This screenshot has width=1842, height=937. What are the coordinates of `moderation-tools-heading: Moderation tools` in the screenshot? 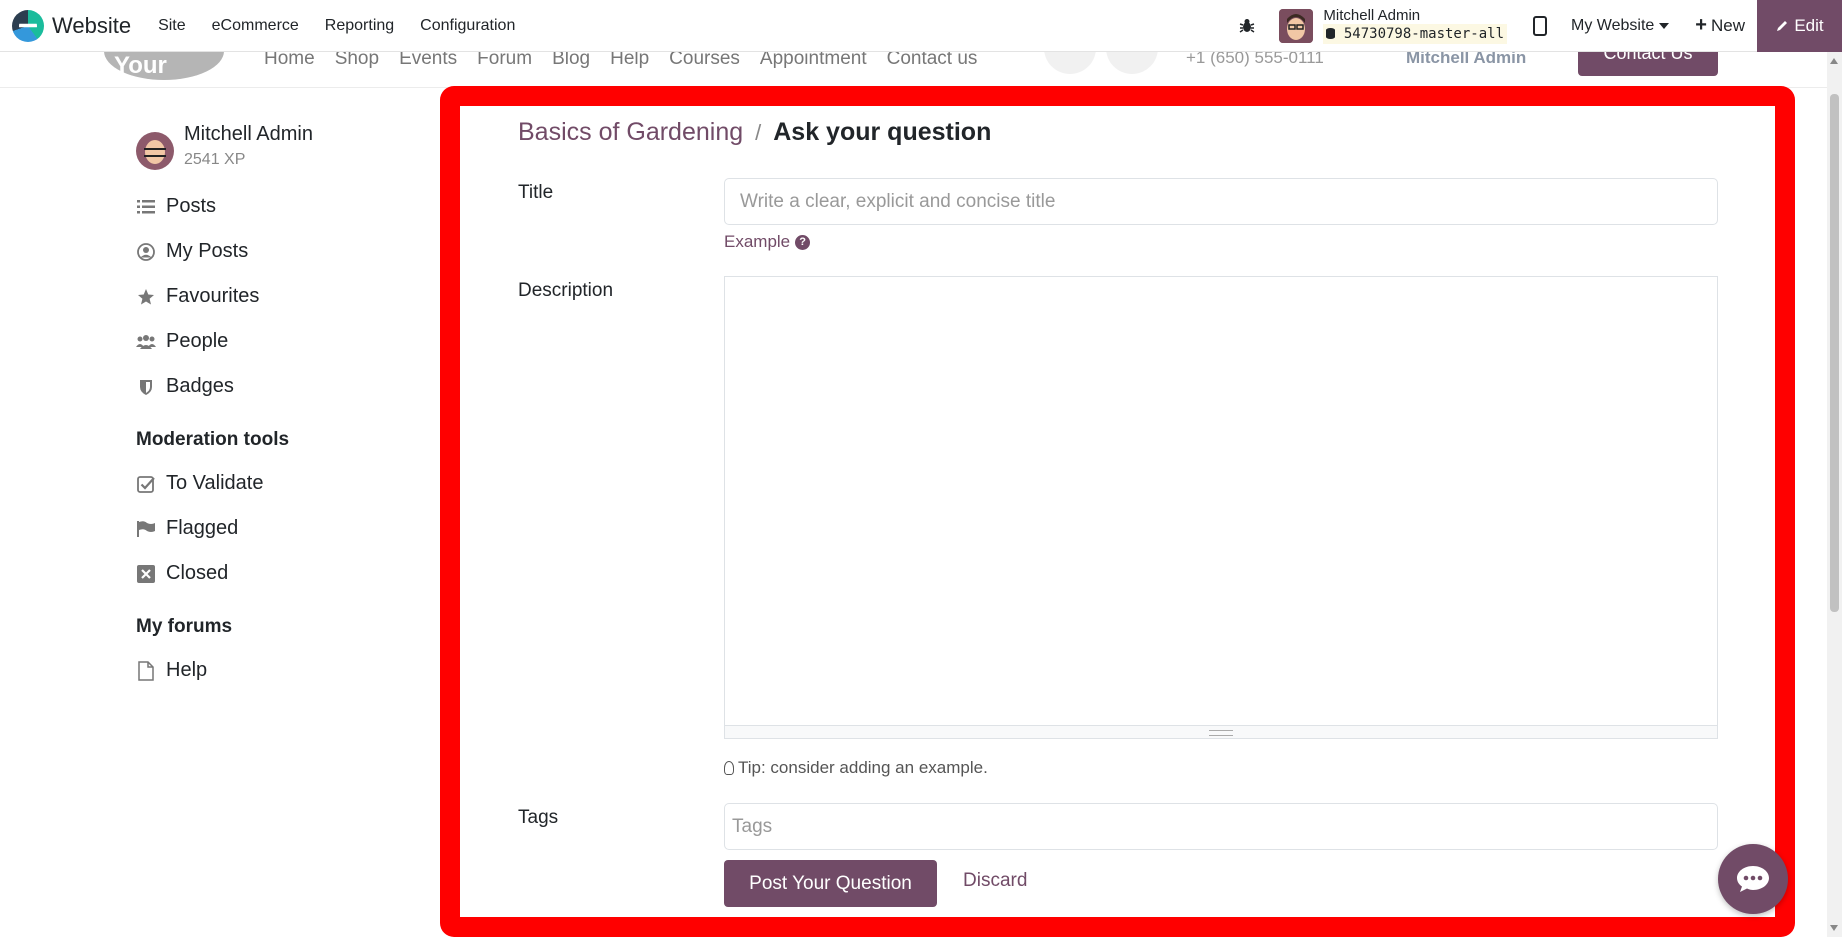 It's located at (213, 439).